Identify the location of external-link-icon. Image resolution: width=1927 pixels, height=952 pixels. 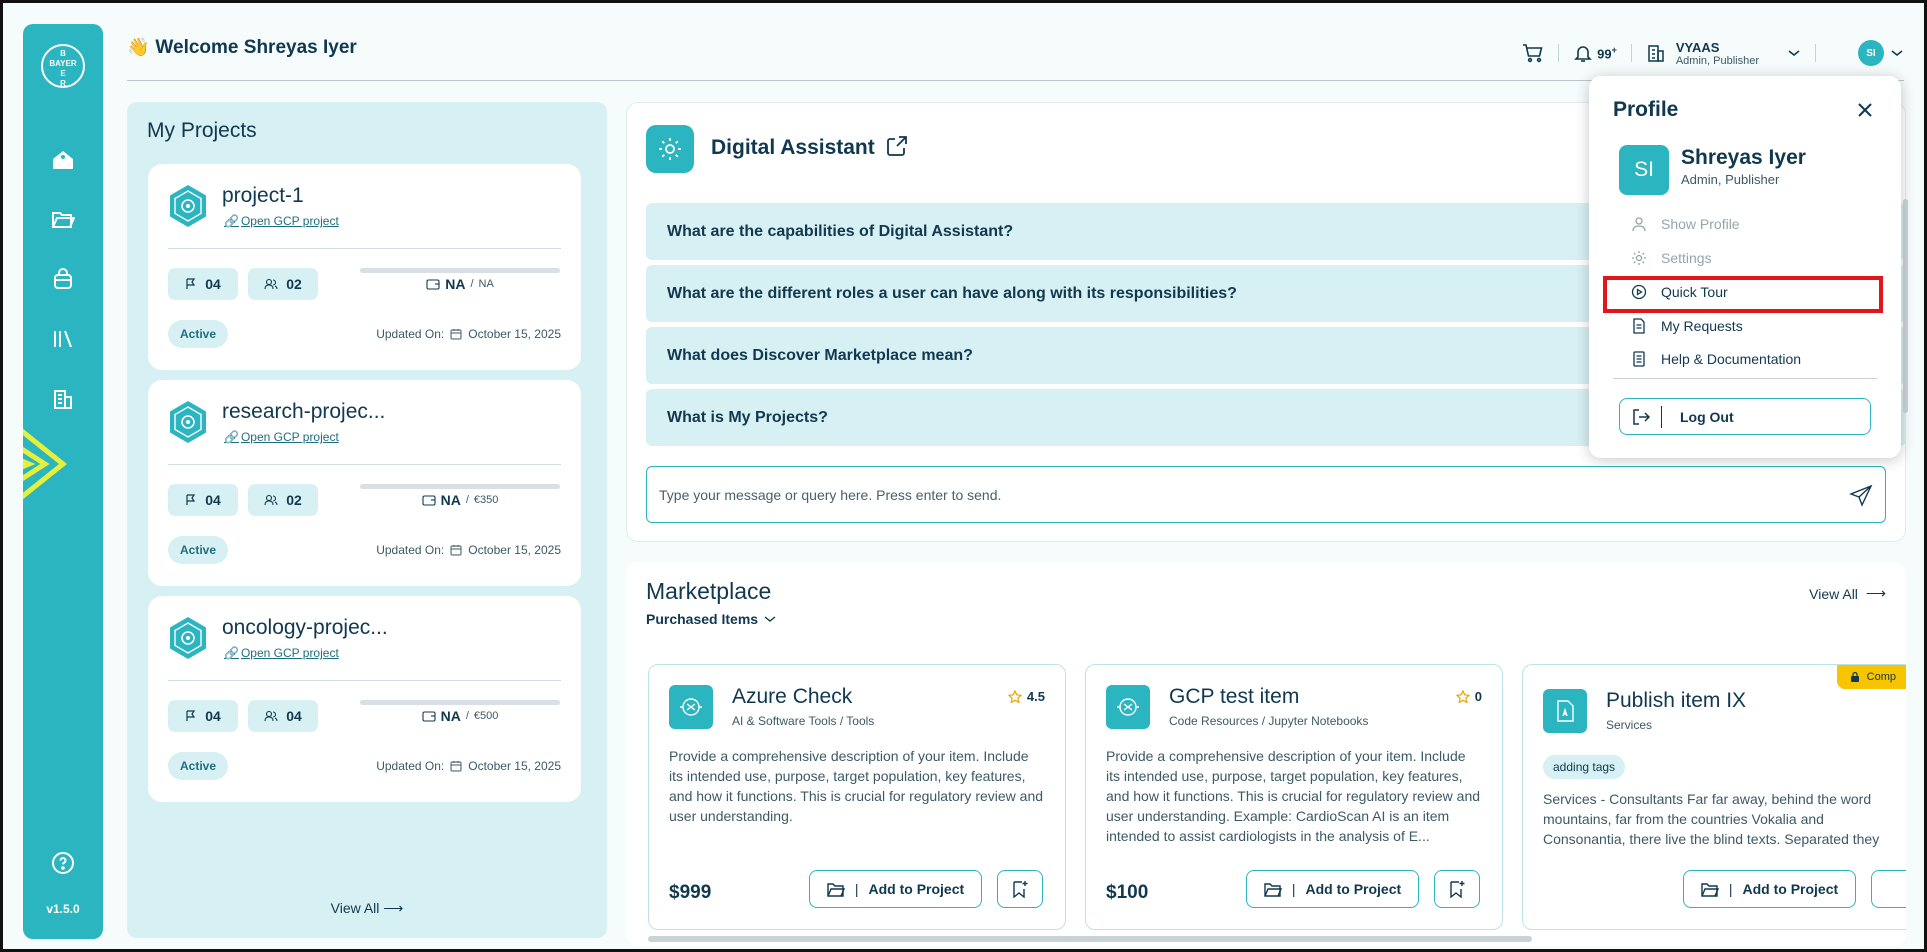
(897, 146).